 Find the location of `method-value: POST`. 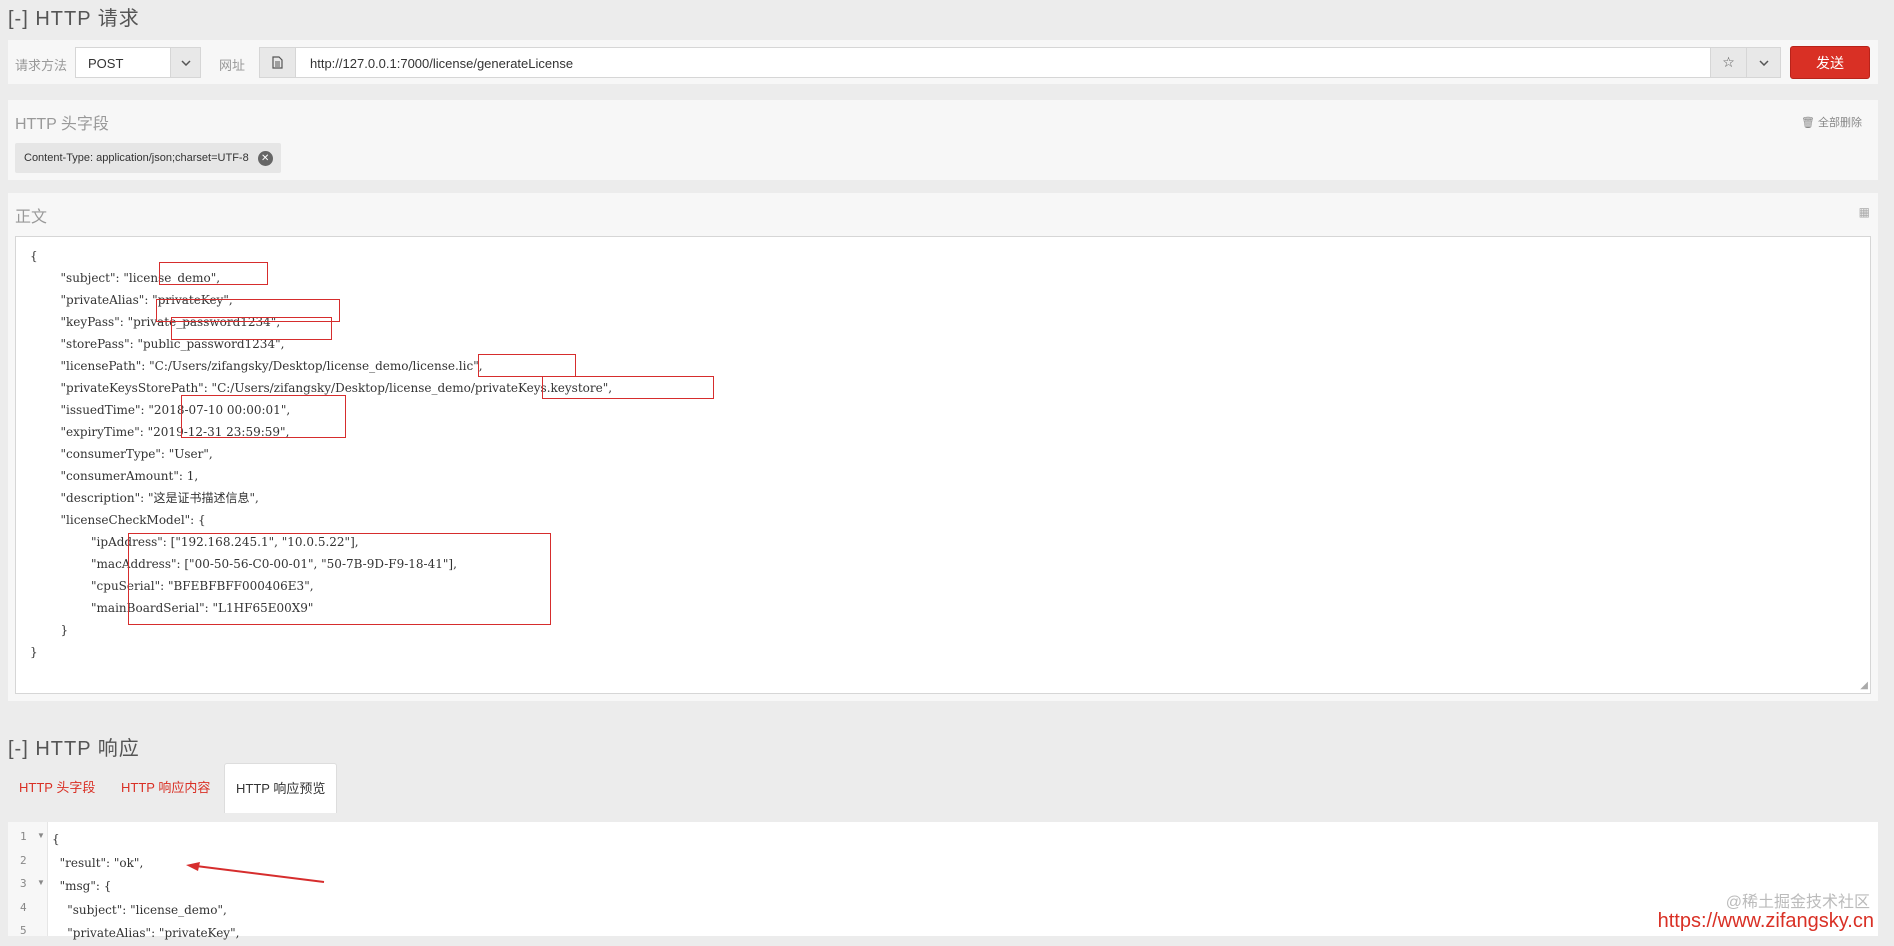

method-value: POST is located at coordinates (106, 63).